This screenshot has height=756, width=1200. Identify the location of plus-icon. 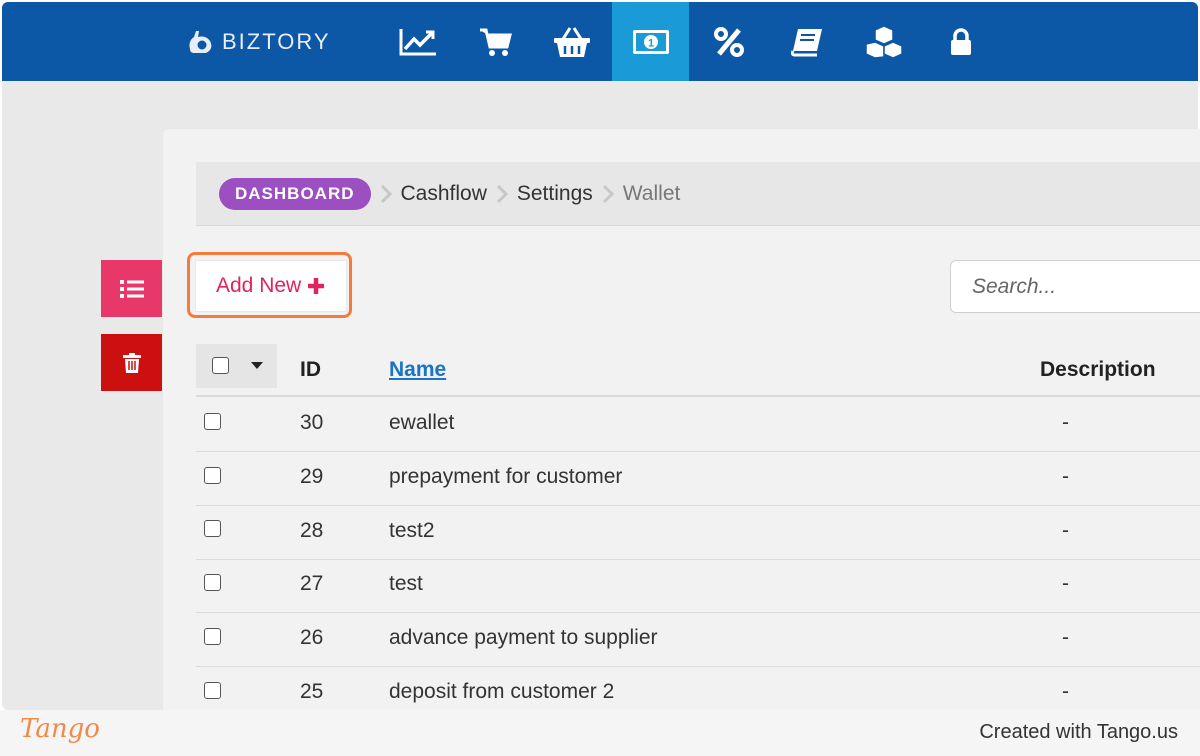
(316, 286).